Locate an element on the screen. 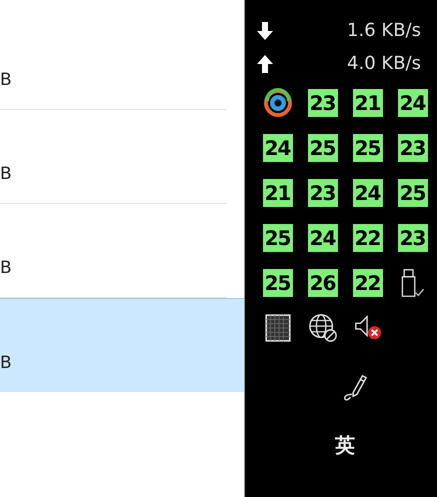  globe-icon is located at coordinates (323, 327).